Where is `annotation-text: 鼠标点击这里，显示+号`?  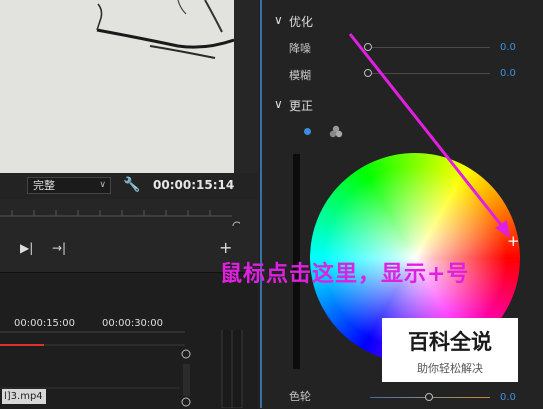 annotation-text: 鼠标点击这里，显示+号 is located at coordinates (345, 274).